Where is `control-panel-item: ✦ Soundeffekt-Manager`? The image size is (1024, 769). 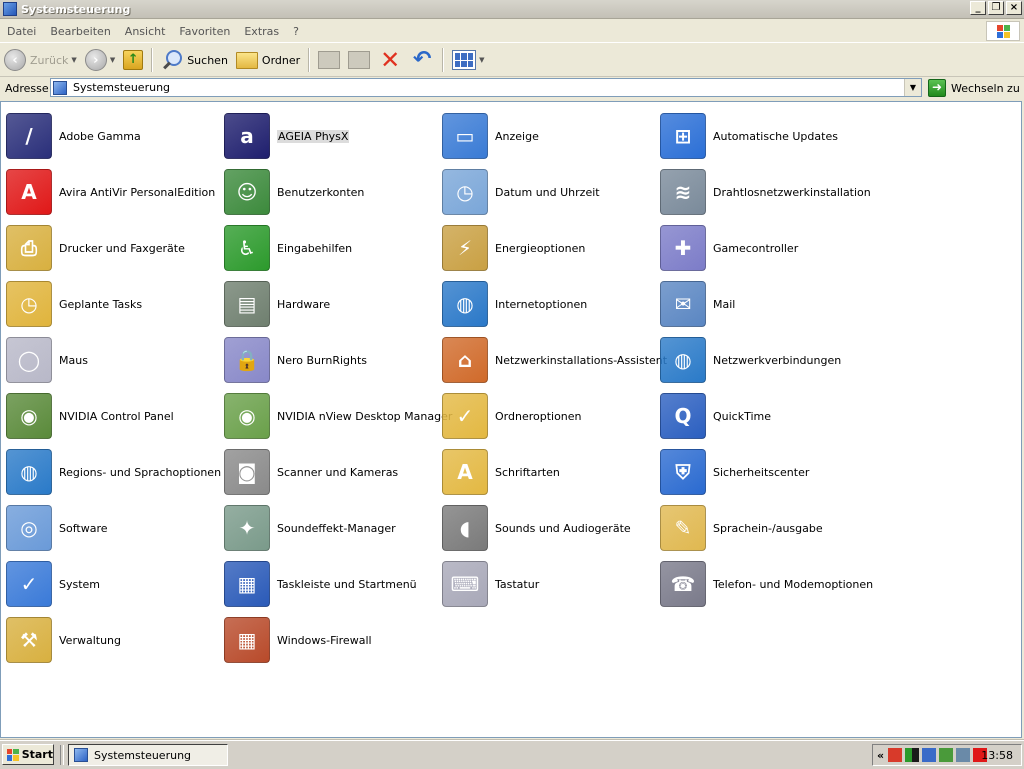
control-panel-item: ✦ Soundeffekt-Manager is located at coordinates (333, 528).